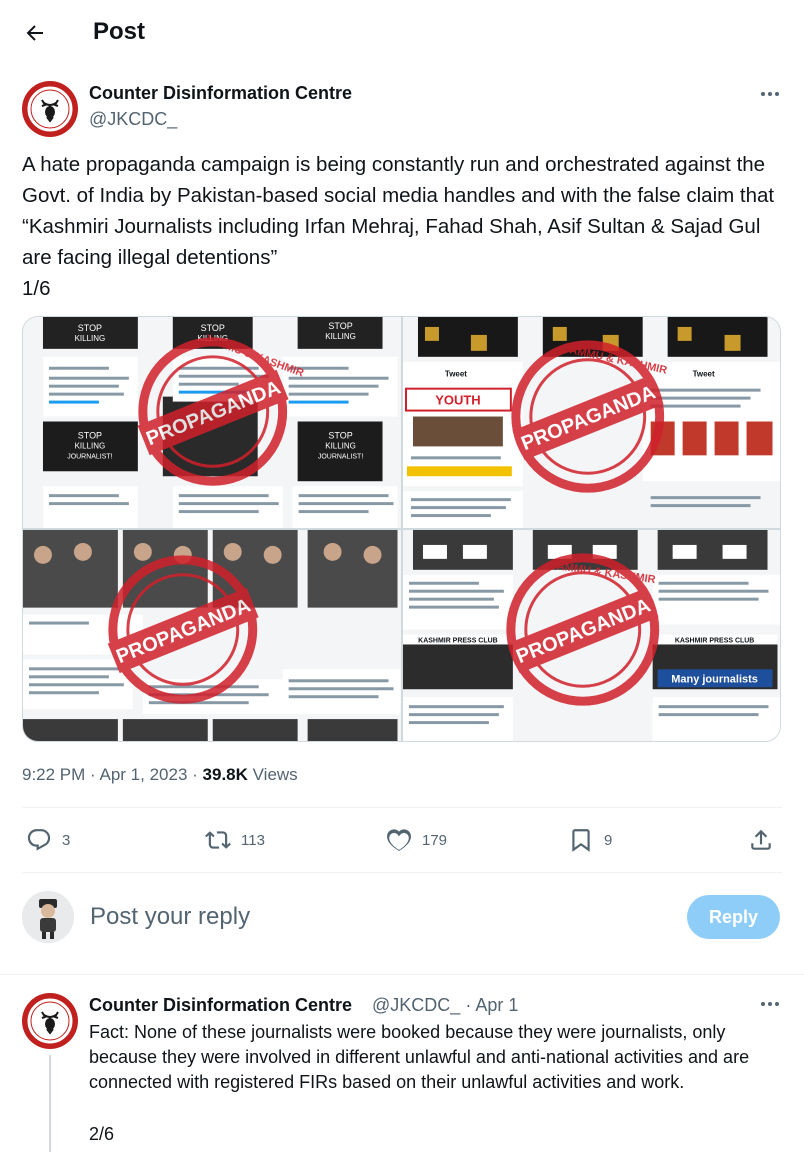 This screenshot has height=1152, width=804. What do you see at coordinates (102, 1134) in the screenshot?
I see `thread-counter: 2/6` at bounding box center [102, 1134].